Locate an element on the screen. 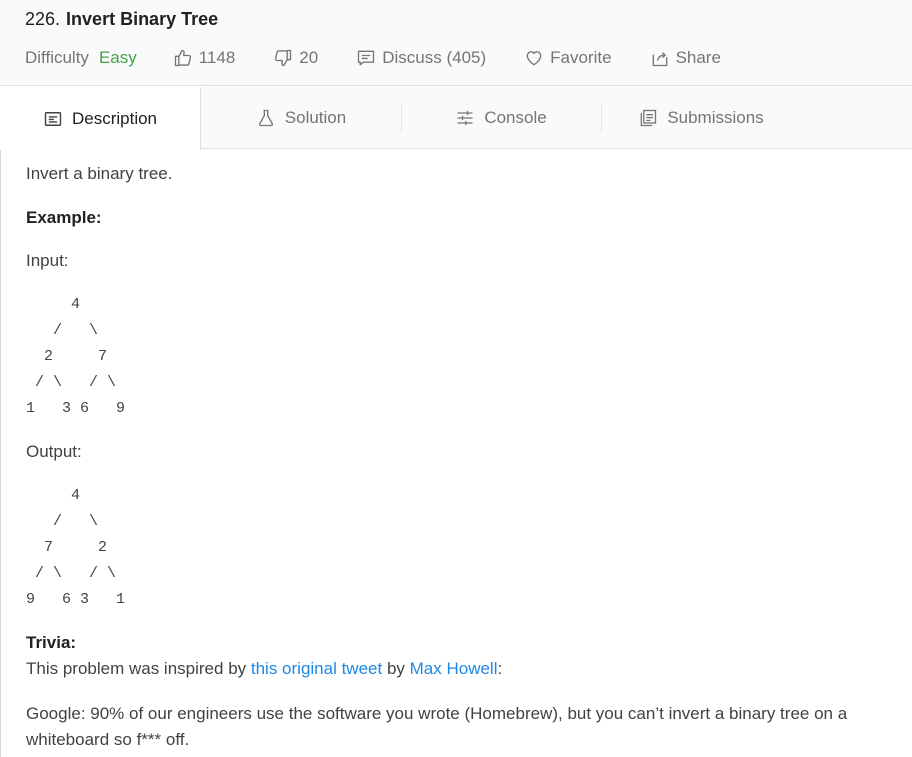 This screenshot has width=912, height=757. input-label: Input: is located at coordinates (47, 260).